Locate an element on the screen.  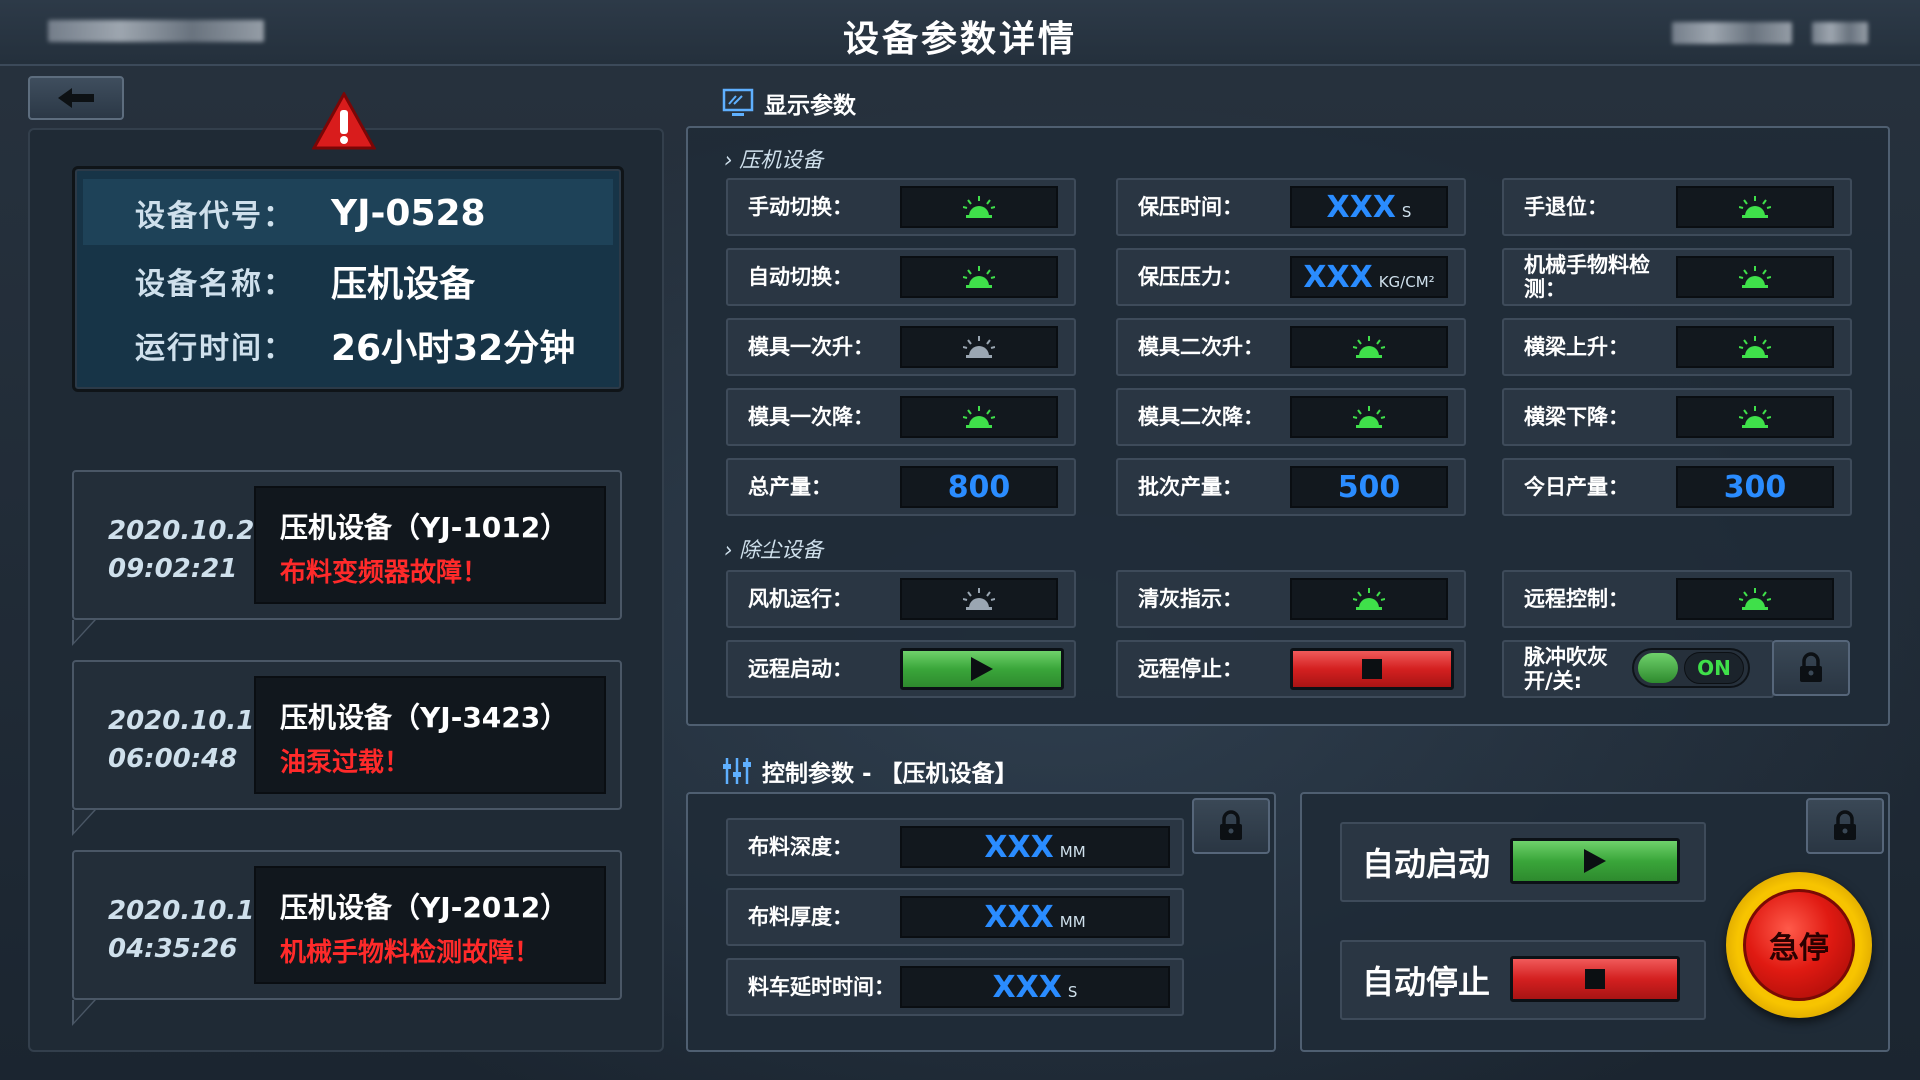
alarm-date: 2020.10.20 is located at coordinates (190, 531).